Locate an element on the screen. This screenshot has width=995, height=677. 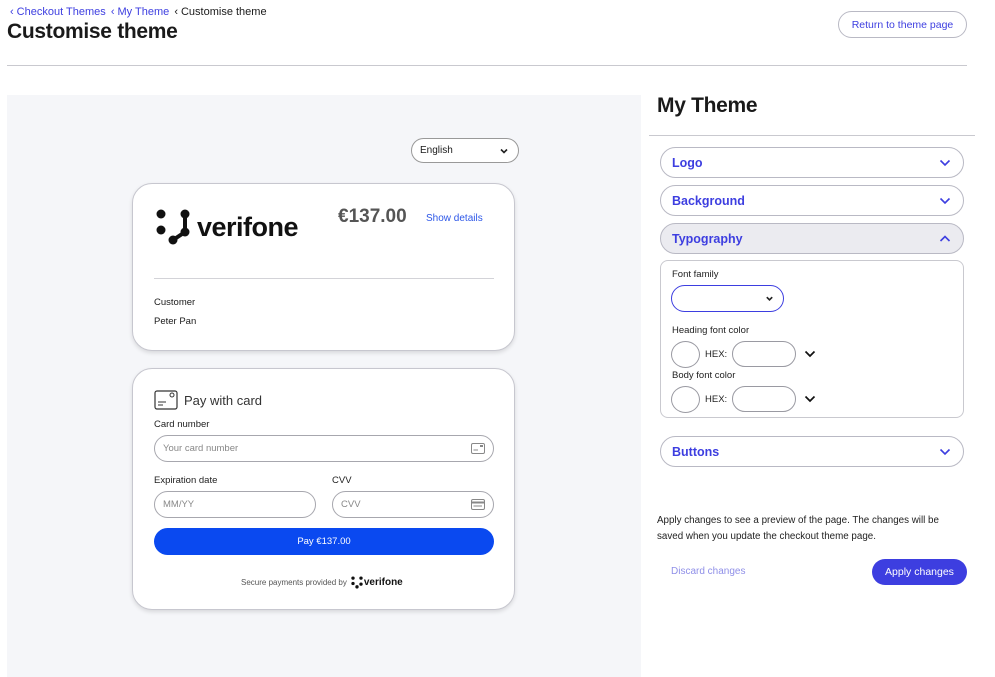
breadcrumb-current: ‹ Customise theme is located at coordinates (220, 12).